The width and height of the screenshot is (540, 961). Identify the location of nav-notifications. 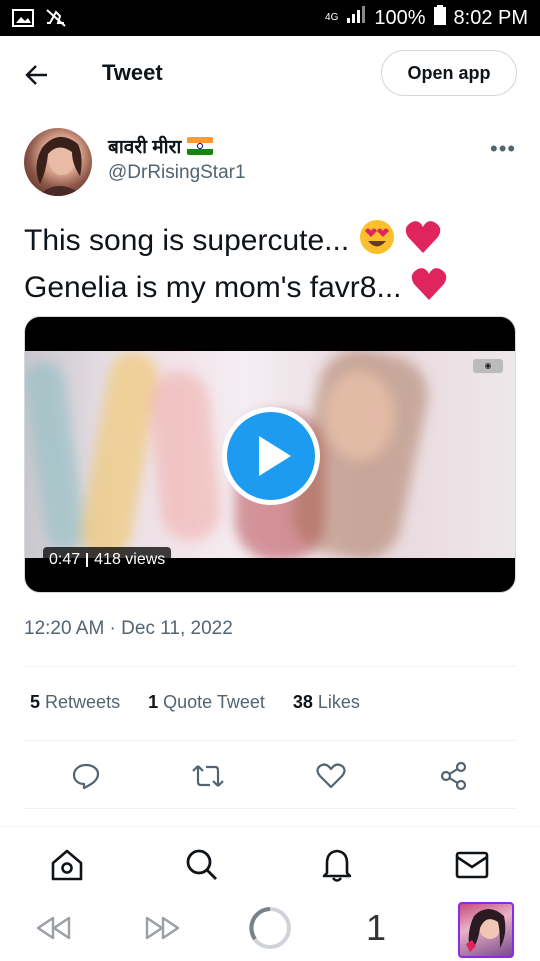
(337, 865).